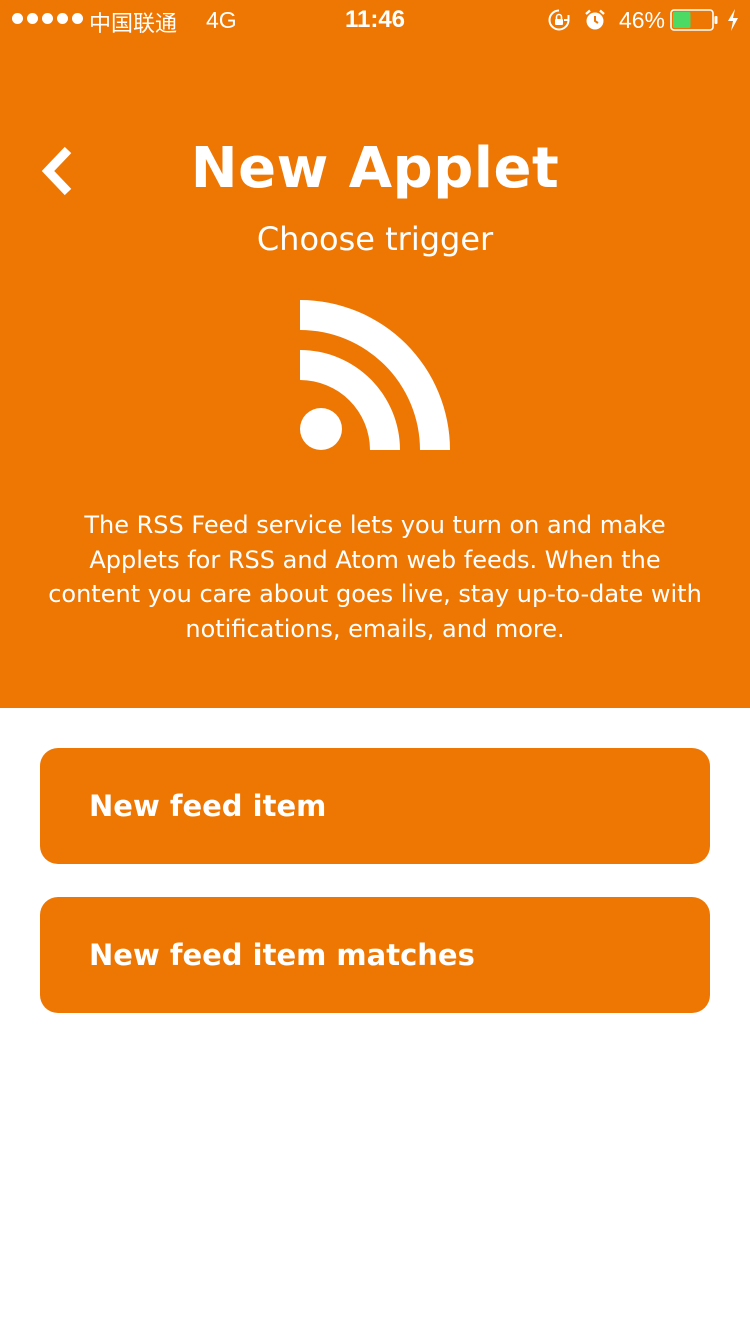 This screenshot has width=750, height=1334. I want to click on battery-icon, so click(694, 20).